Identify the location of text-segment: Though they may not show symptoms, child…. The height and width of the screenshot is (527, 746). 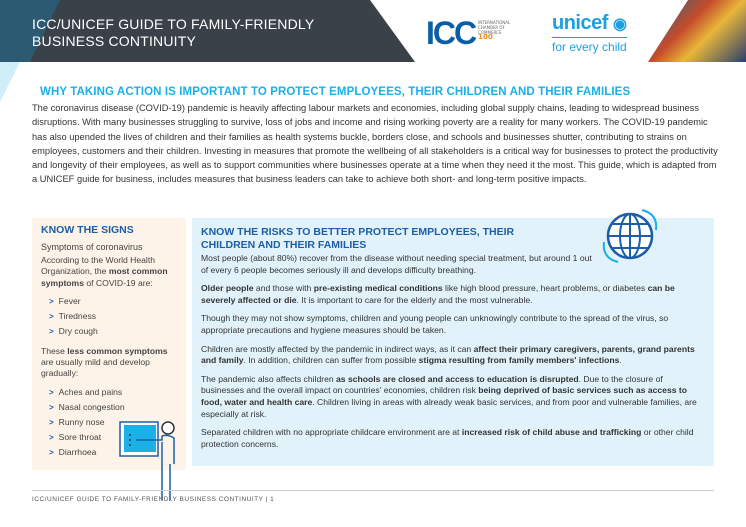
(435, 324).